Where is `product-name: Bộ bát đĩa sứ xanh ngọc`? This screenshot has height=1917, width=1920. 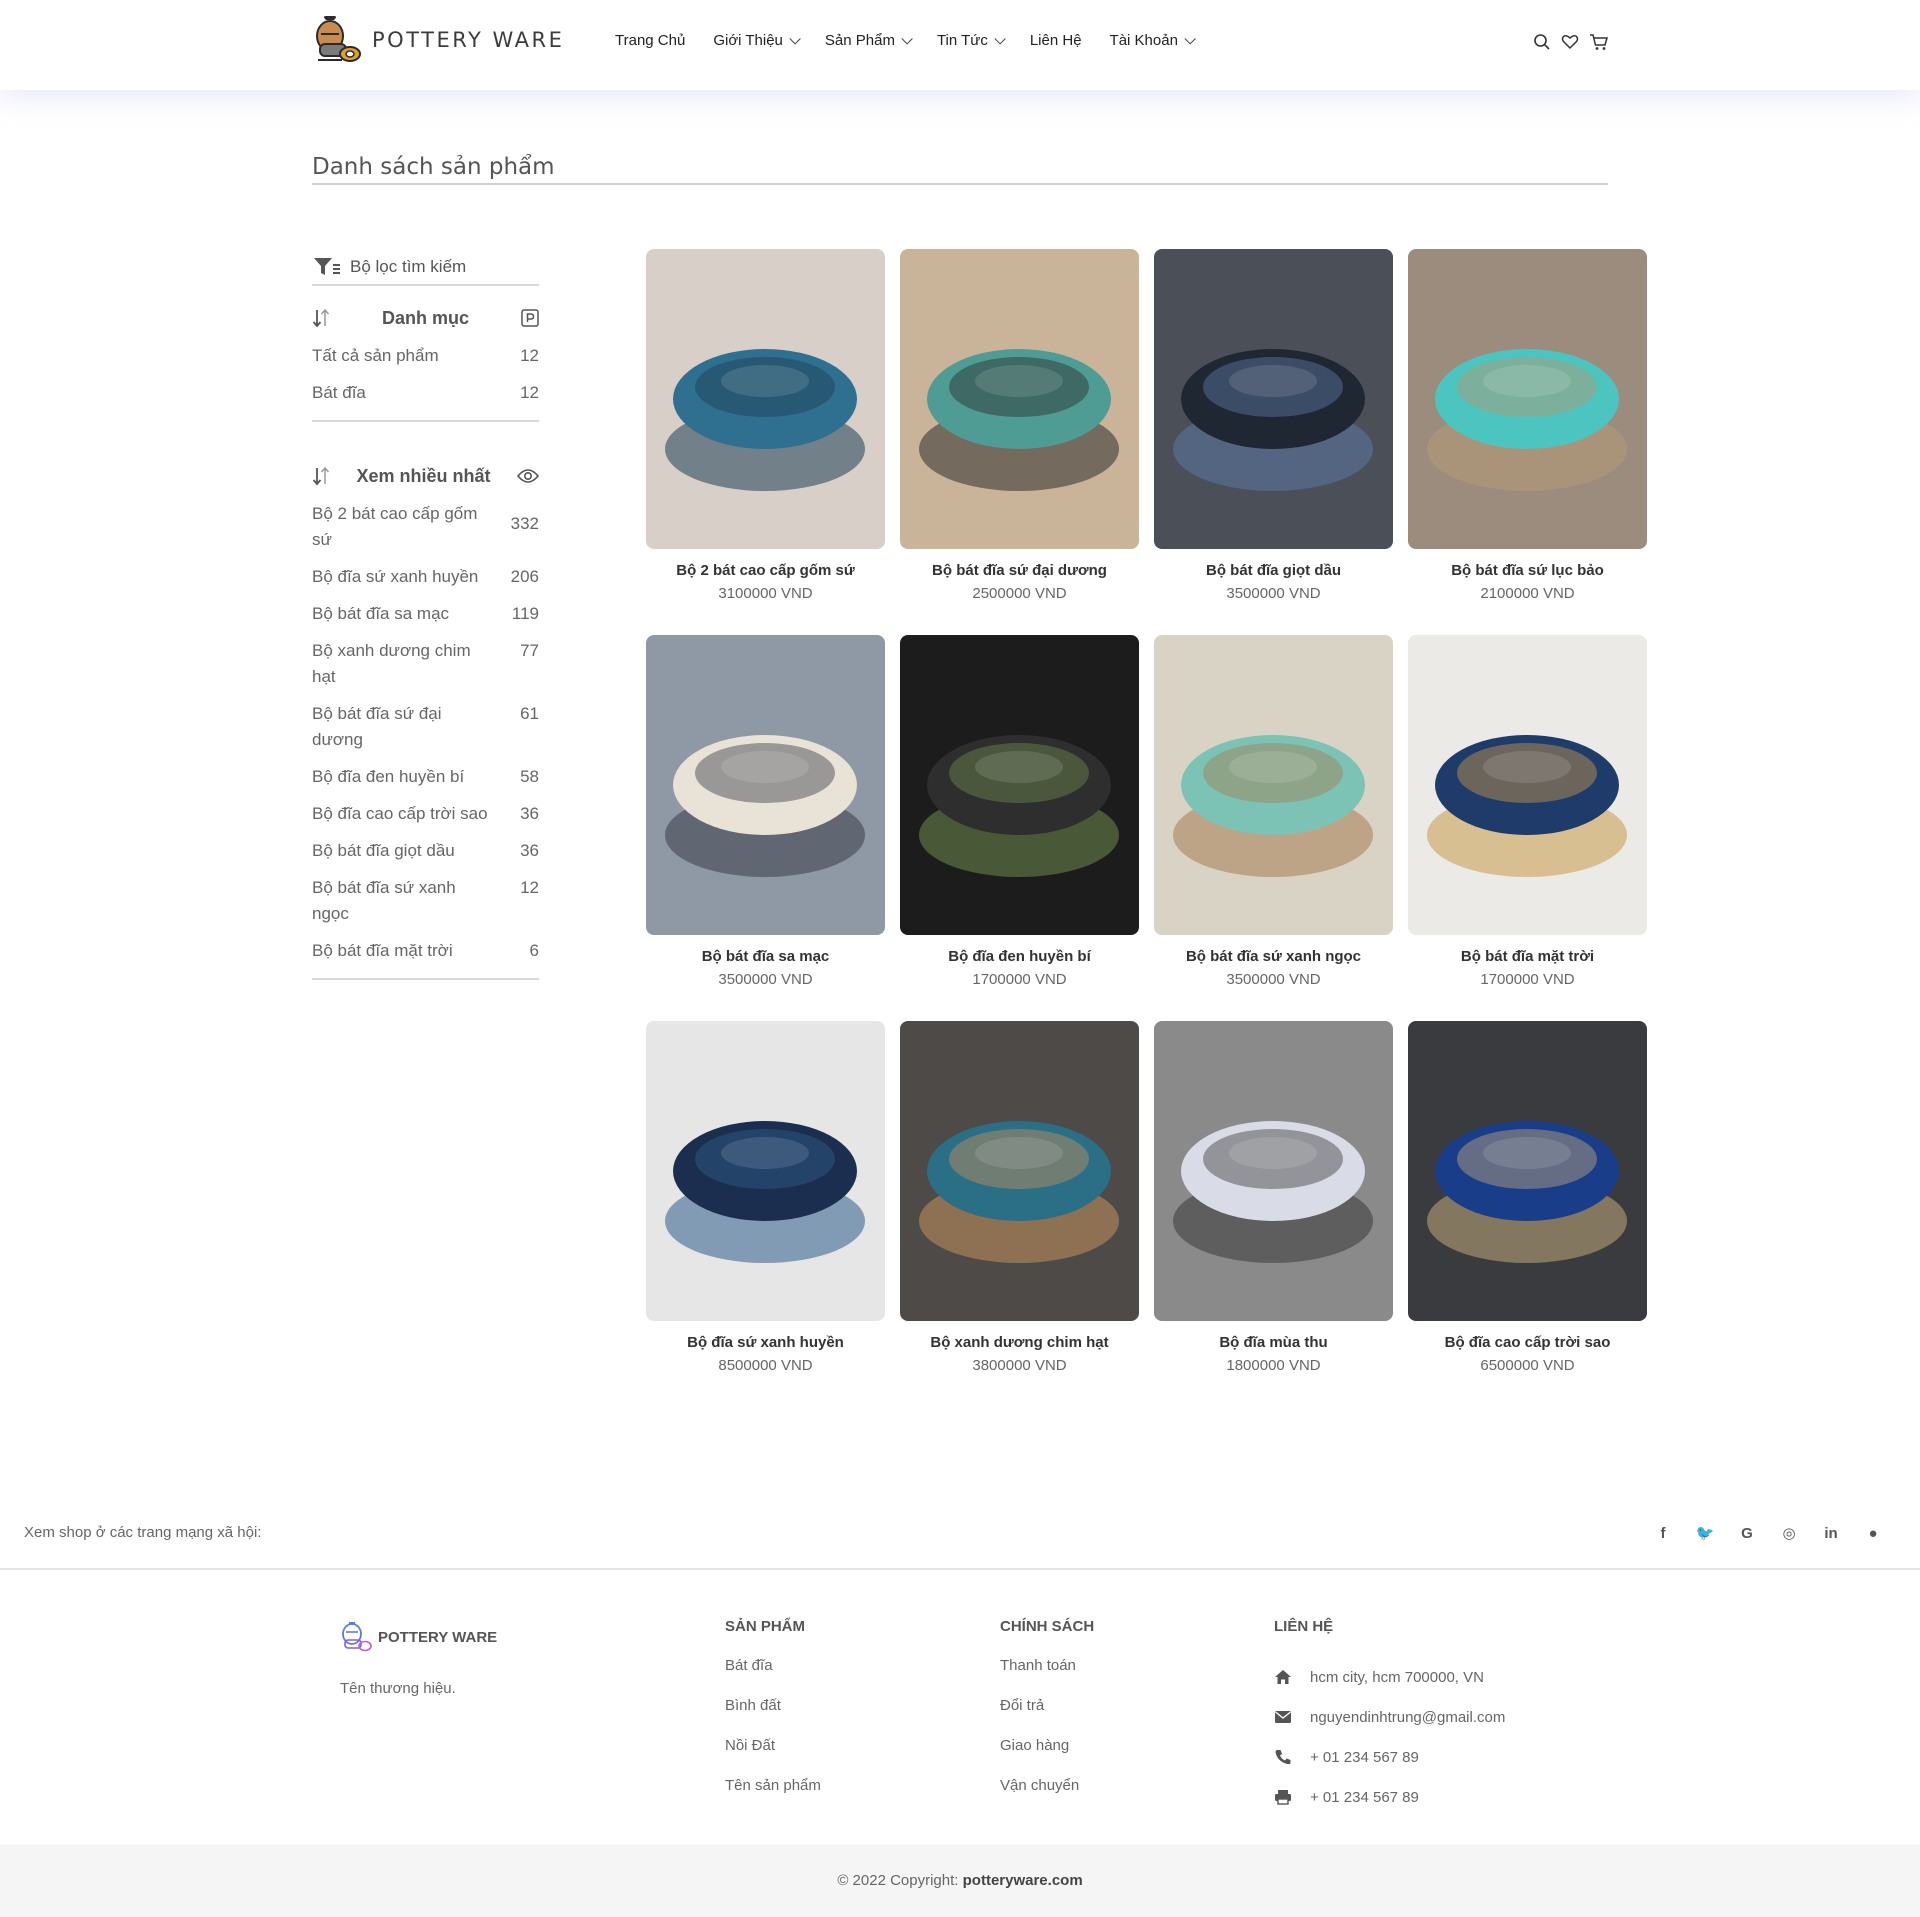
product-name: Bộ bát đĩa sứ xanh ngọc is located at coordinates (1273, 956).